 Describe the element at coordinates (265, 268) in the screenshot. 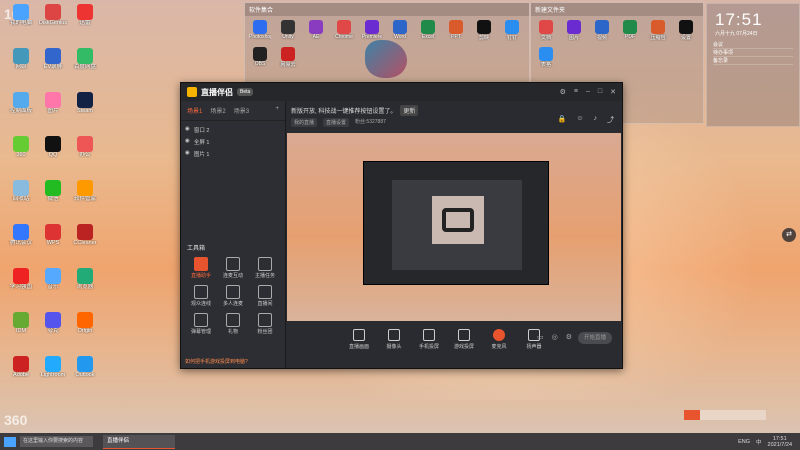

I see `tool-item: 主播任务` at that location.